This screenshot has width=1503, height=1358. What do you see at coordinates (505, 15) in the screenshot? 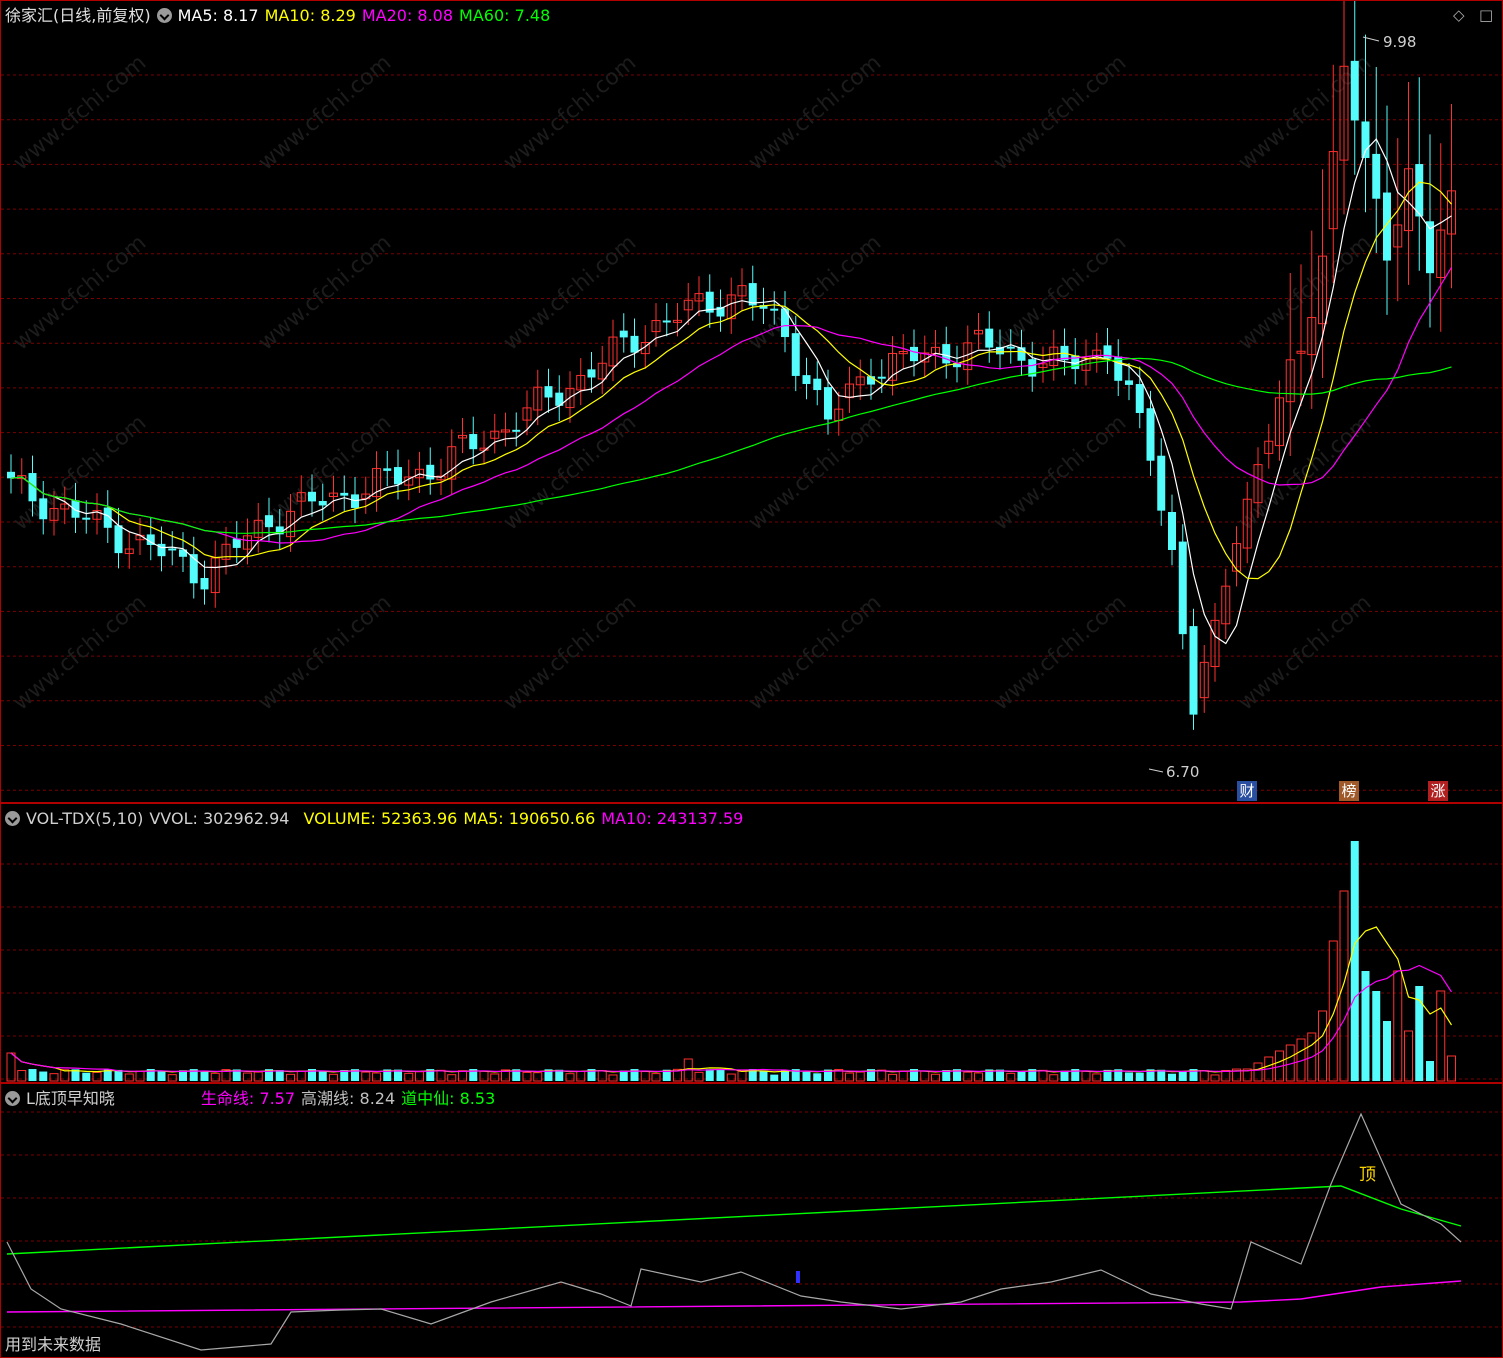
I see `ma60-value: MA60: 7.48` at bounding box center [505, 15].